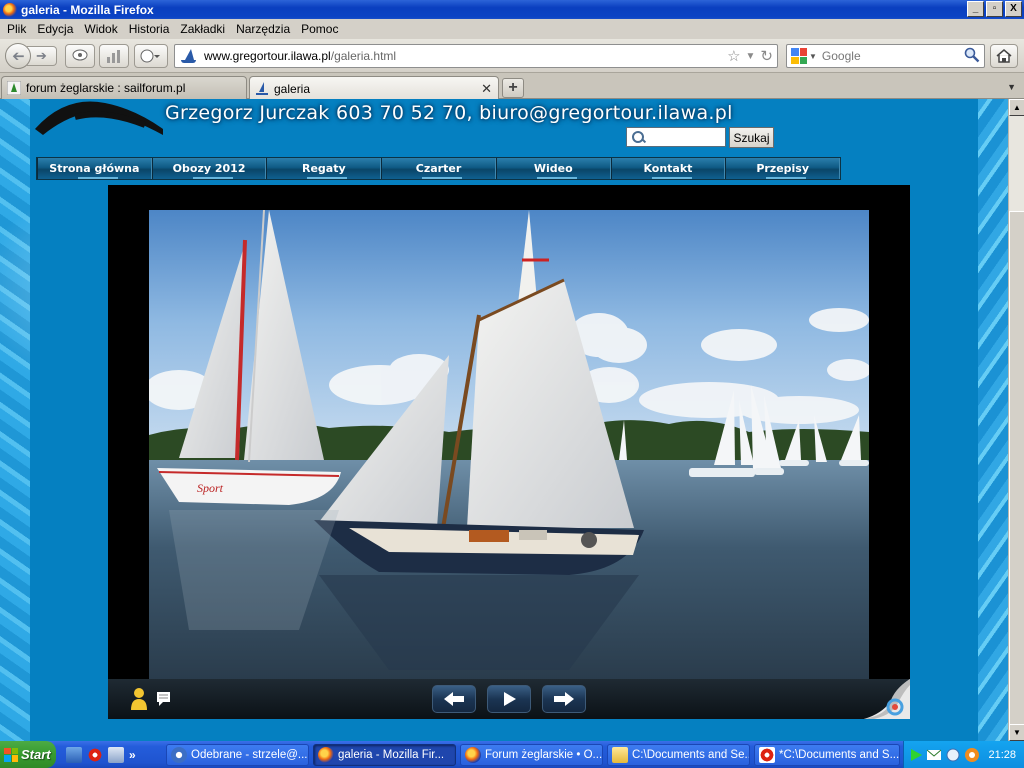  What do you see at coordinates (132, 755) in the screenshot?
I see `quick-launch-more: »` at bounding box center [132, 755].